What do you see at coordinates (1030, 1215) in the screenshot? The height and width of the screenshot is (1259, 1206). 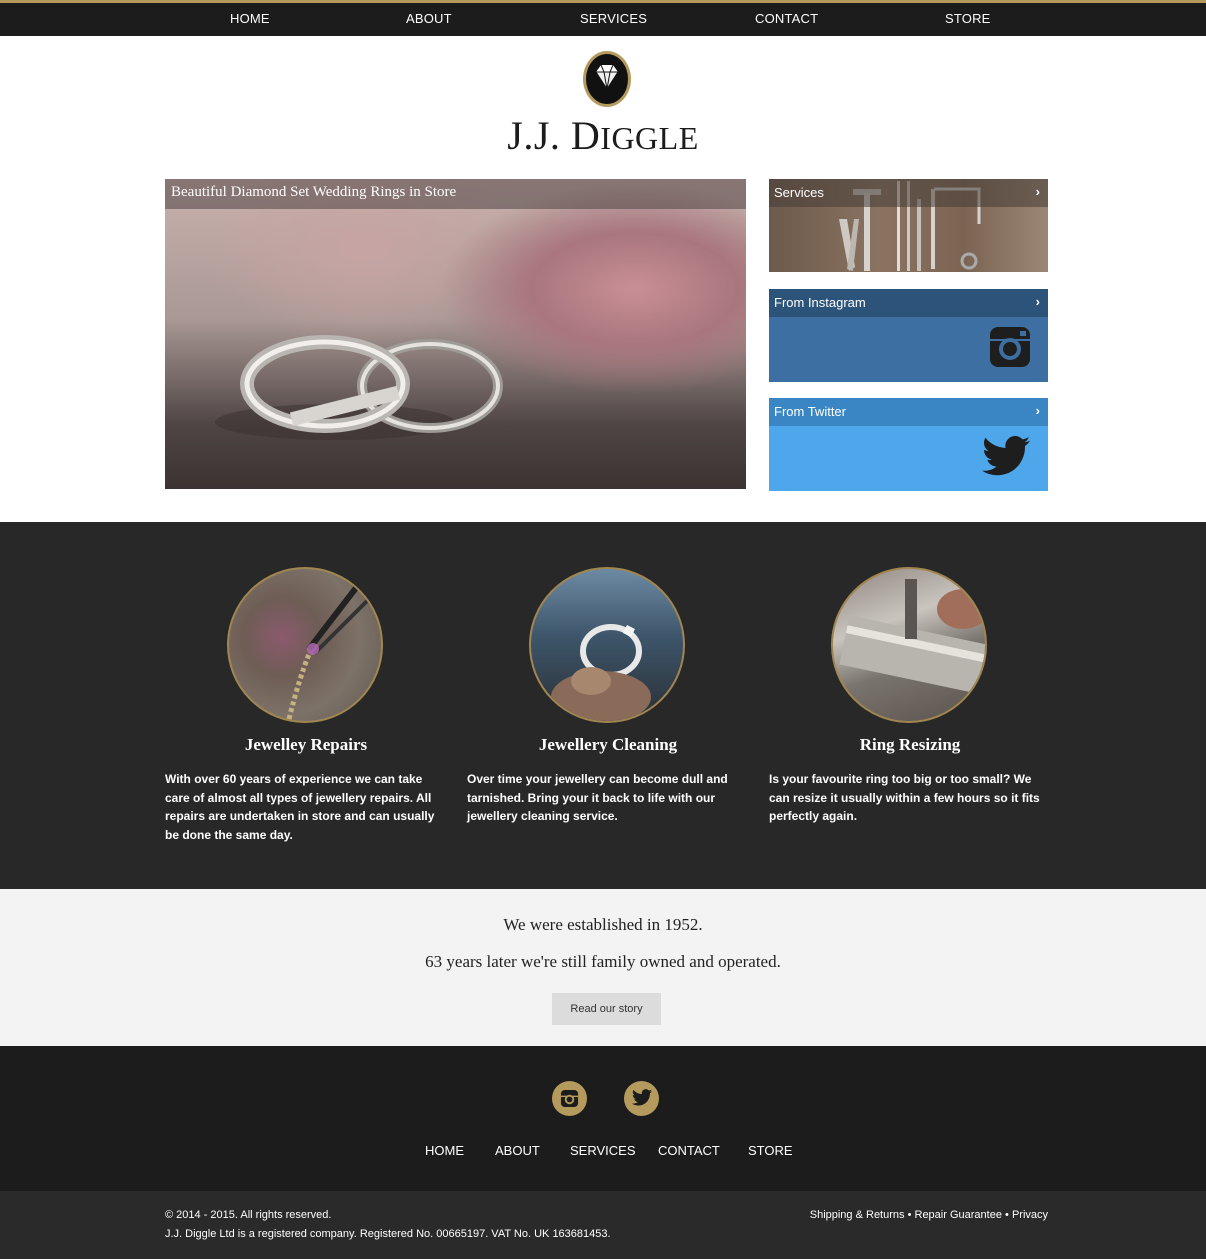 I see `privacy-link: Privacy` at bounding box center [1030, 1215].